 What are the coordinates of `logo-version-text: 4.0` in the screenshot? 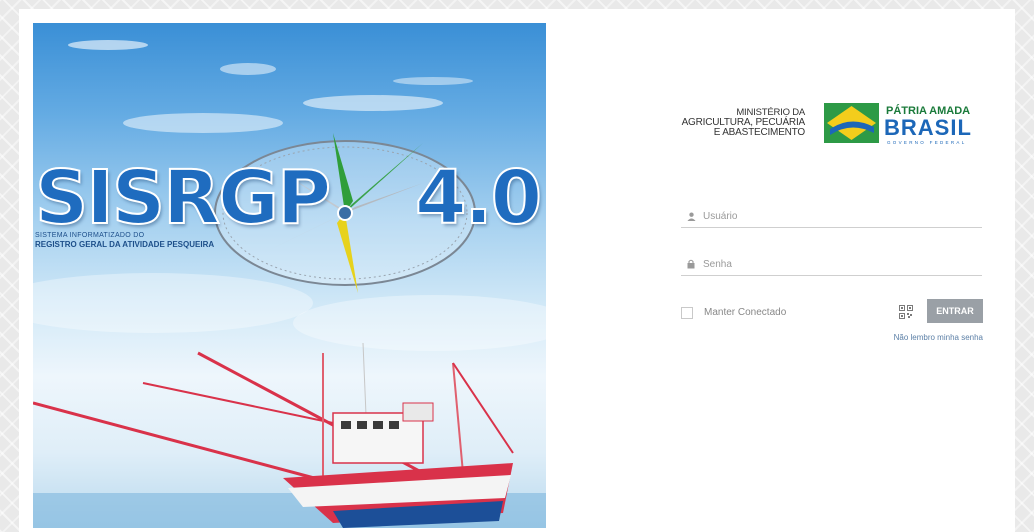 It's located at (478, 198).